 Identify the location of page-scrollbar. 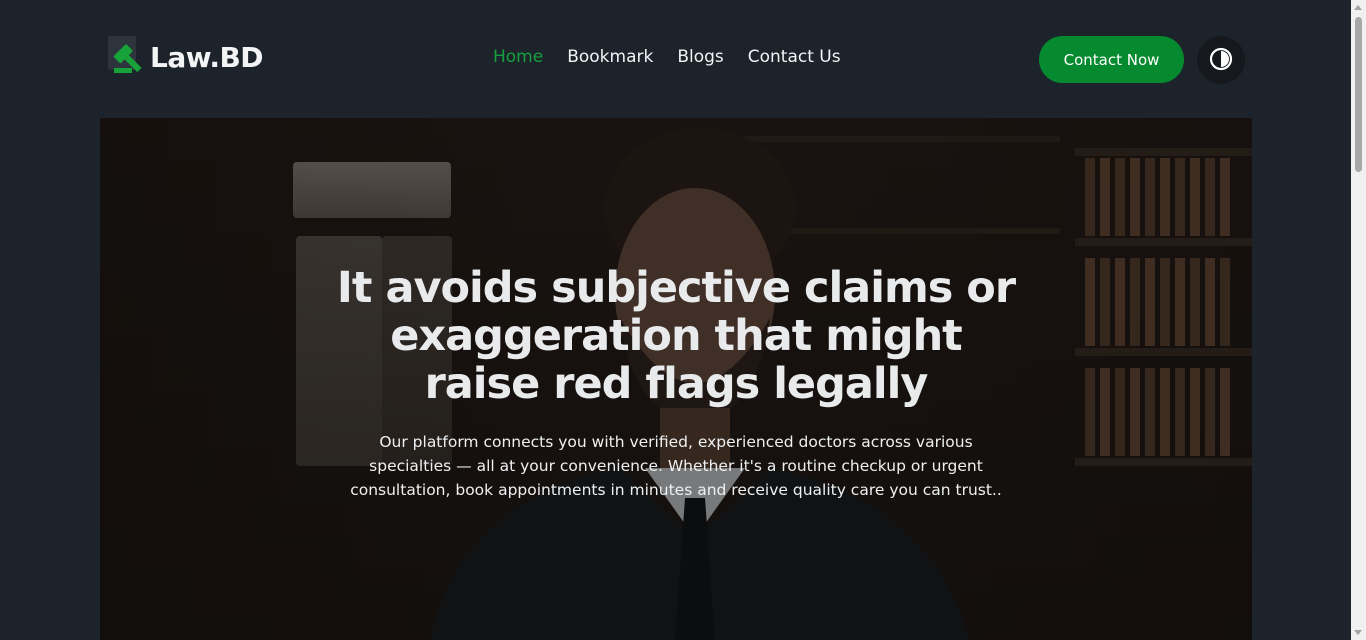
(1358, 320).